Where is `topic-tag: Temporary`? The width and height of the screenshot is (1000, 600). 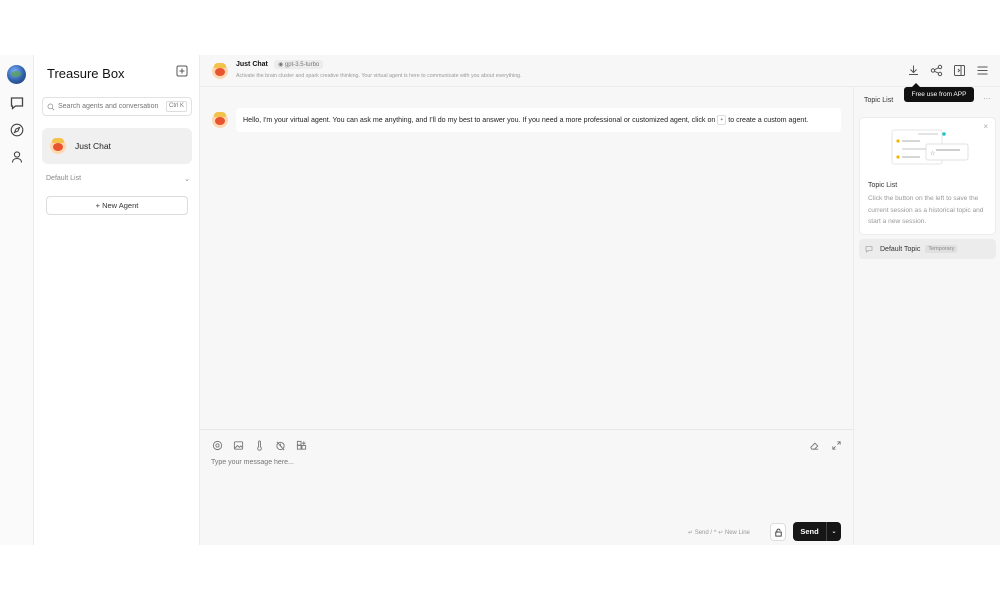
topic-tag: Temporary is located at coordinates (941, 249).